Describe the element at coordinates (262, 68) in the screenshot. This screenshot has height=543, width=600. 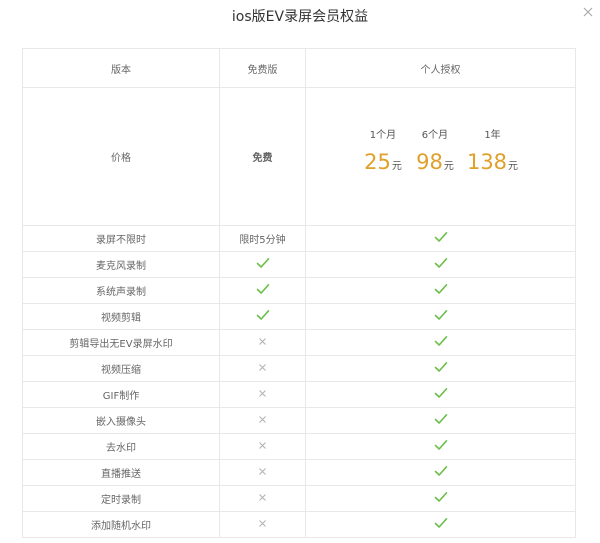
I see `header-free: 免费版` at that location.